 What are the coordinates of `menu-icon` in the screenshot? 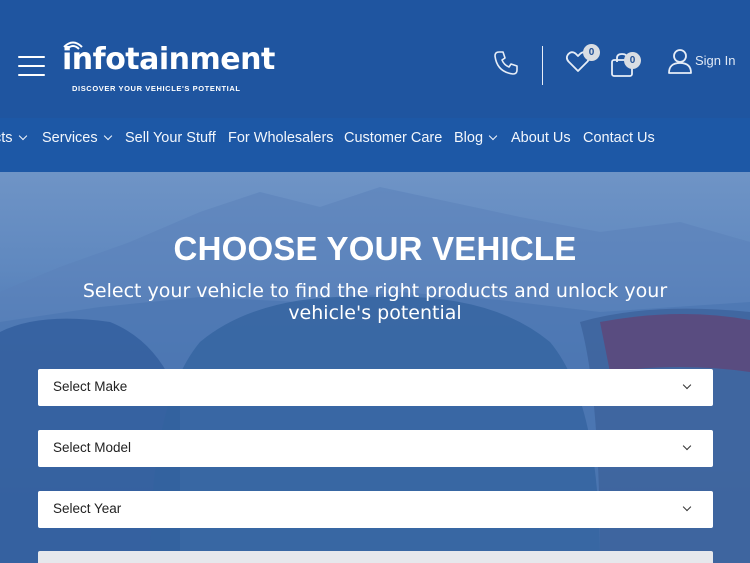 It's located at (31, 66).